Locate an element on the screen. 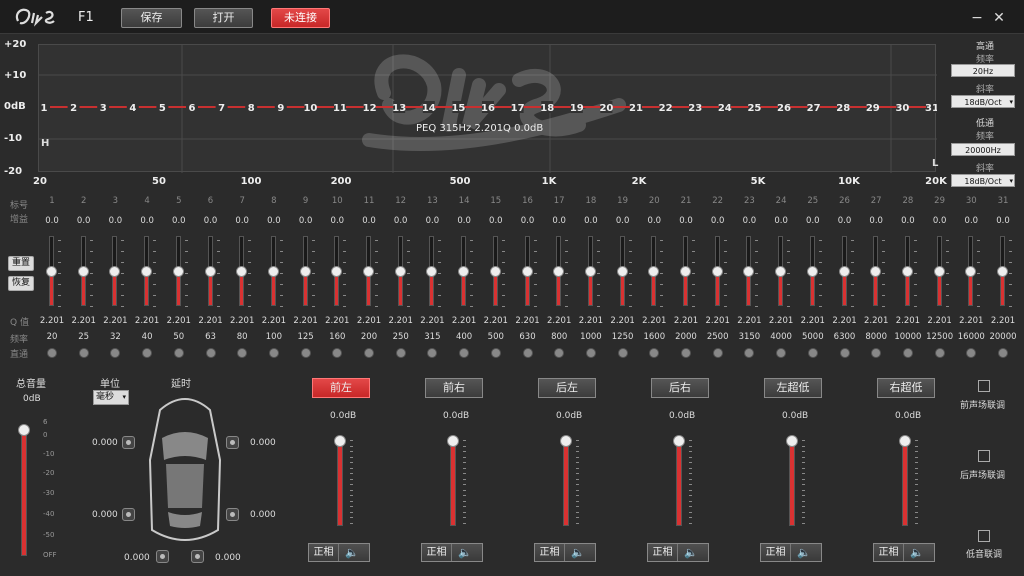 The image size is (1024, 576). lowpass-marker: L is located at coordinates (935, 163).